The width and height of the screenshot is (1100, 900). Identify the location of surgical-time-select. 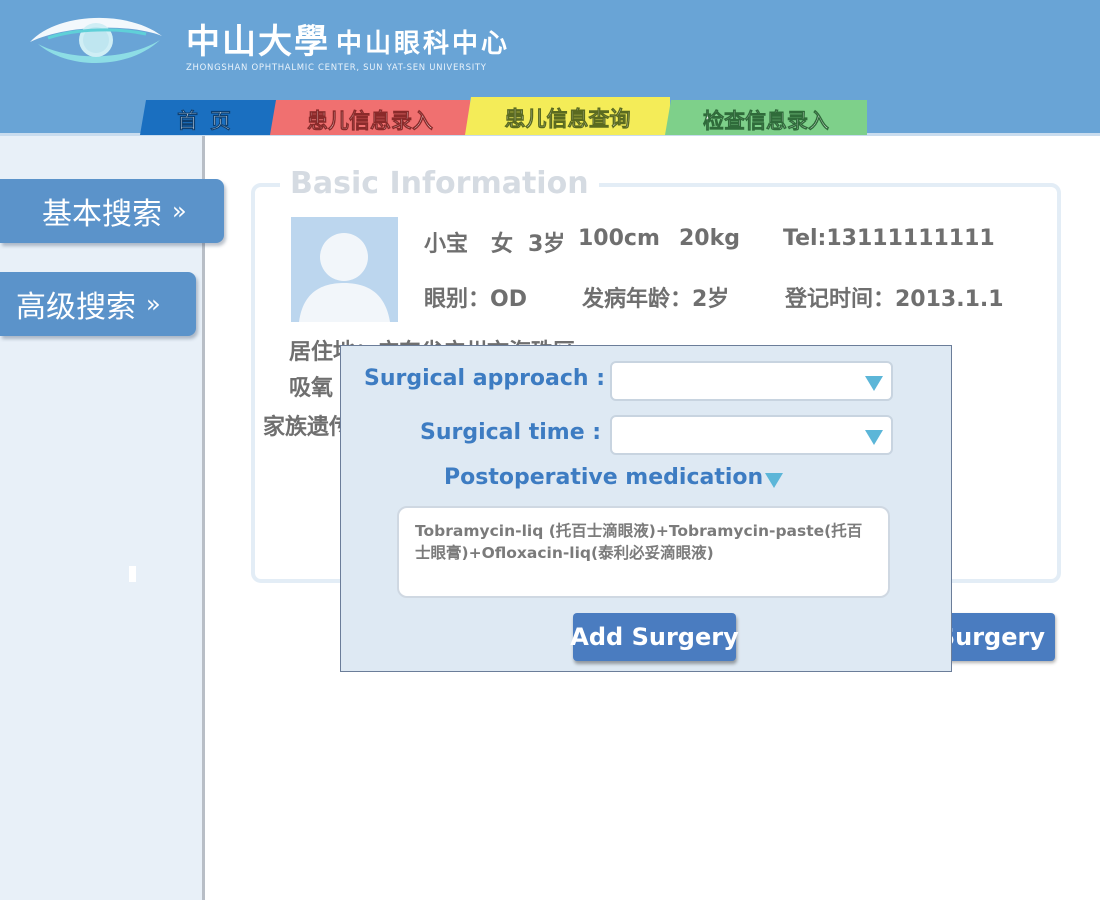
(751, 435).